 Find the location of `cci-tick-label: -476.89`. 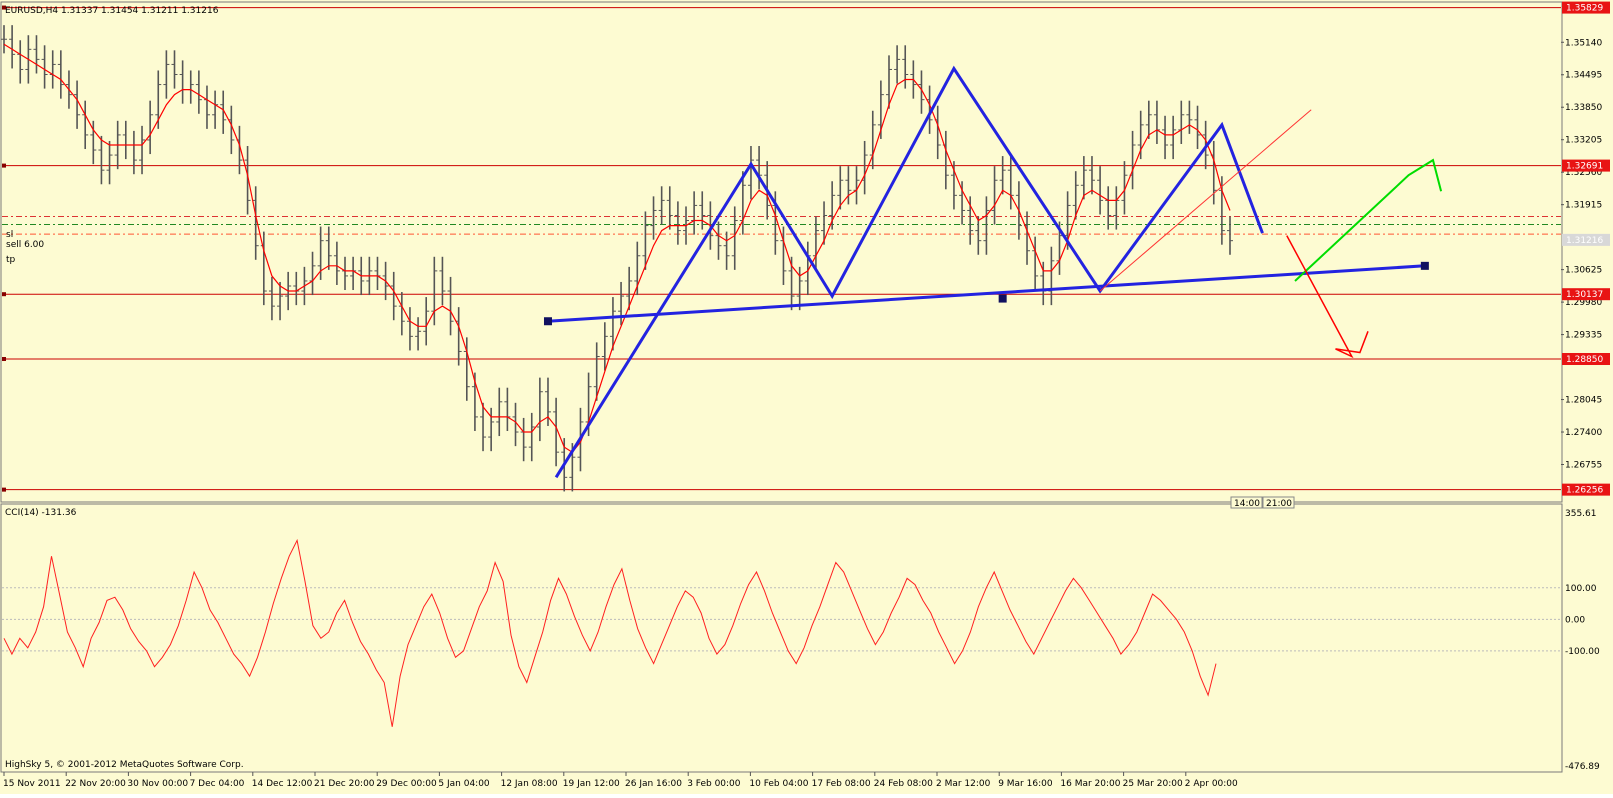

cci-tick-label: -476.89 is located at coordinates (1582, 767).